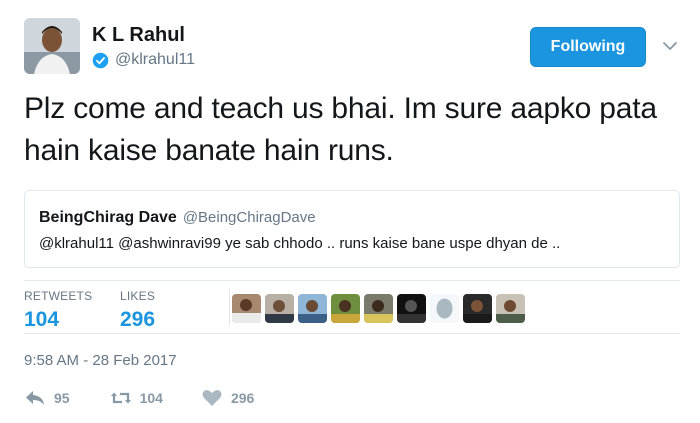 Image resolution: width=700 pixels, height=423 pixels. Describe the element at coordinates (212, 398) in the screenshot. I see `heart-icon` at that location.